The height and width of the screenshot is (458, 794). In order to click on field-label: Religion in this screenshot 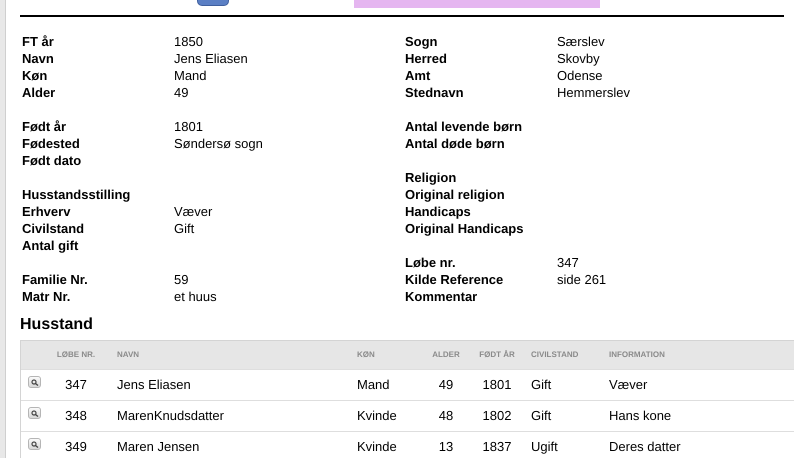, I will do `click(431, 177)`.